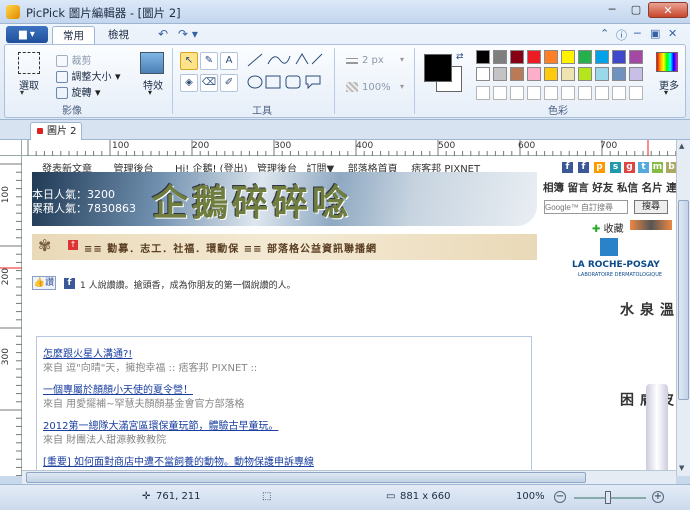 Image resolution: width=690 pixels, height=510 pixels. Describe the element at coordinates (163, 34) in the screenshot. I see `undo-icon: ↶` at that location.